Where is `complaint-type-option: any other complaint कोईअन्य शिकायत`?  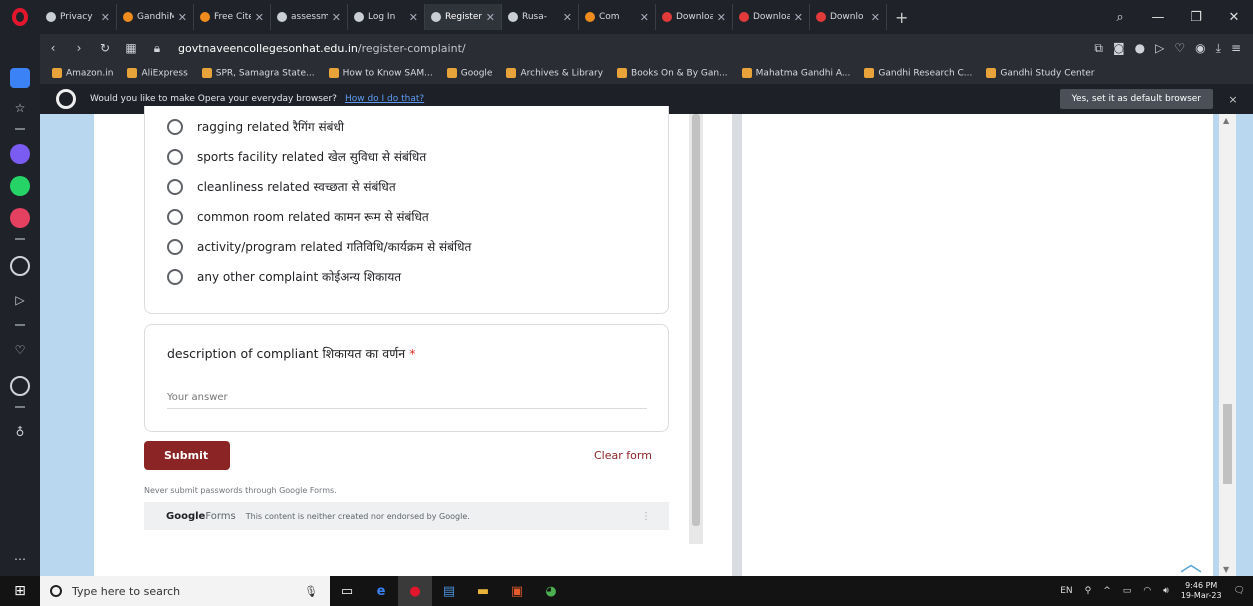 complaint-type-option: any other complaint कोईअन्य शिकायत is located at coordinates (284, 276).